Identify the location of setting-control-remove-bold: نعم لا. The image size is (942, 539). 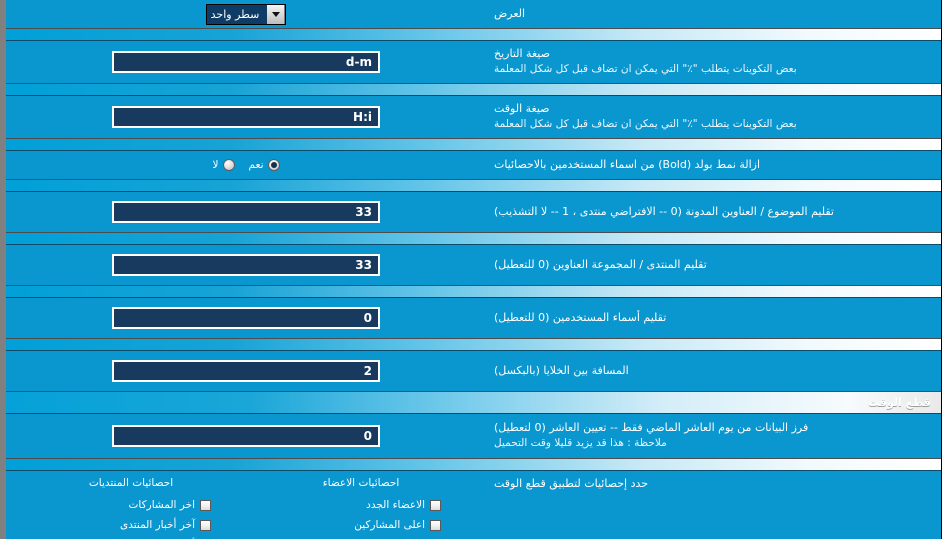
(246, 165).